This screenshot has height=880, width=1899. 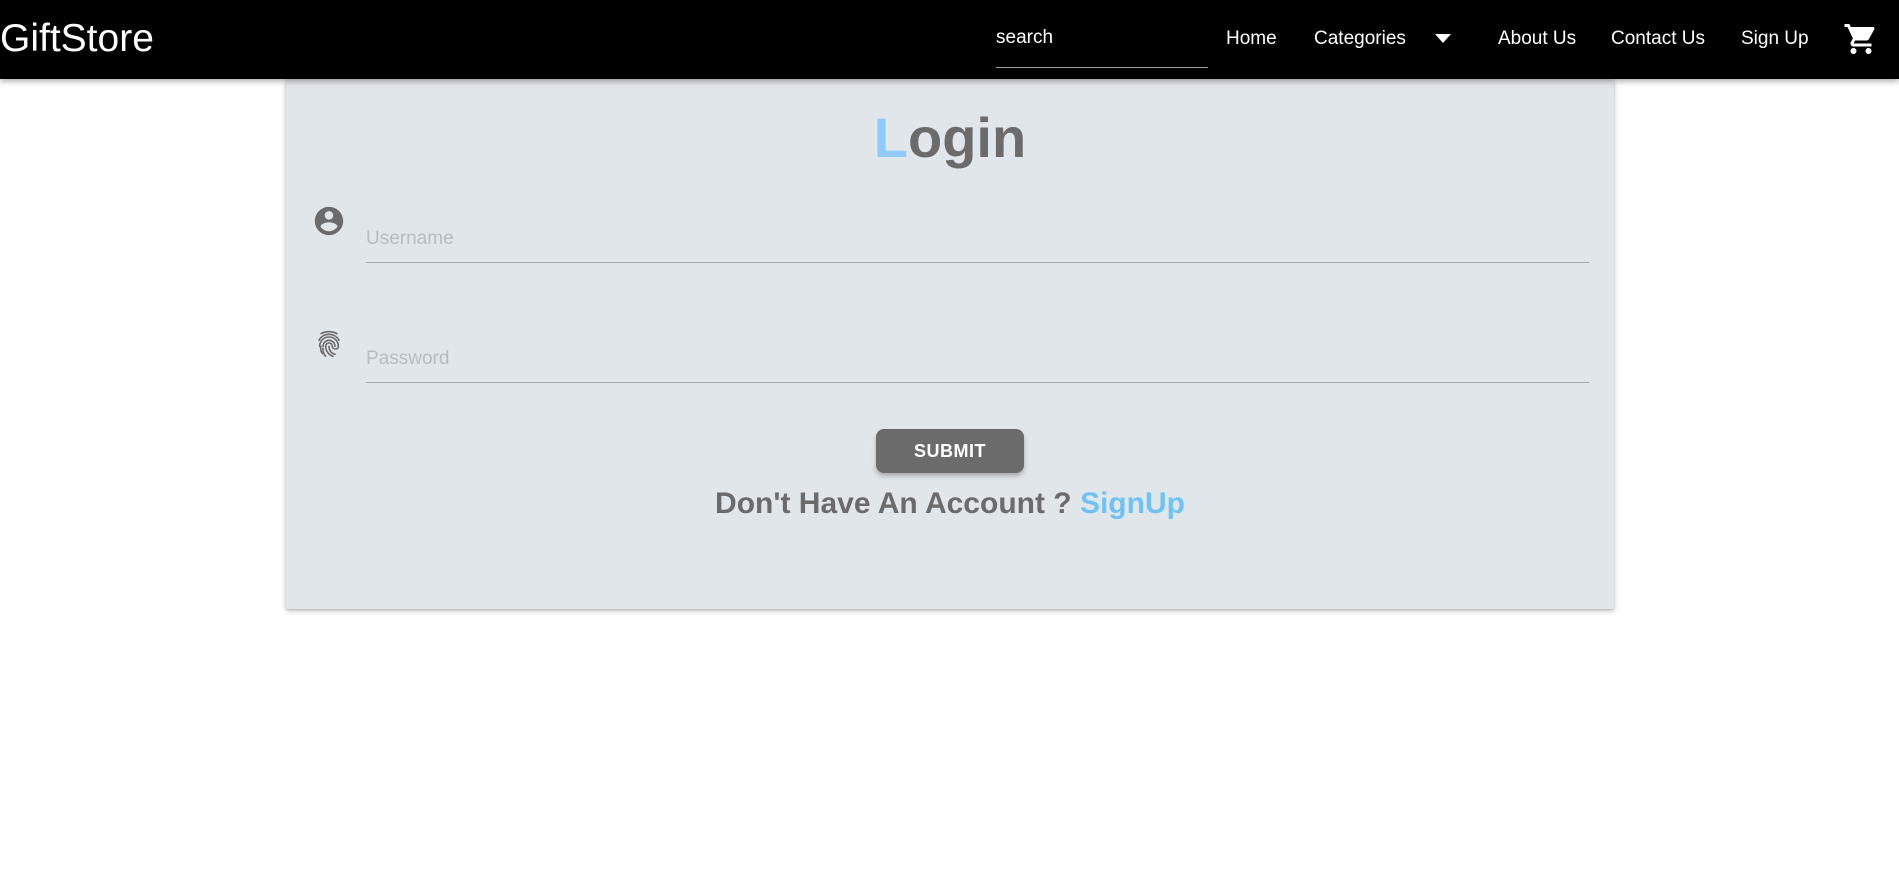 I want to click on brand-logo: GiftStore, so click(x=77, y=39).